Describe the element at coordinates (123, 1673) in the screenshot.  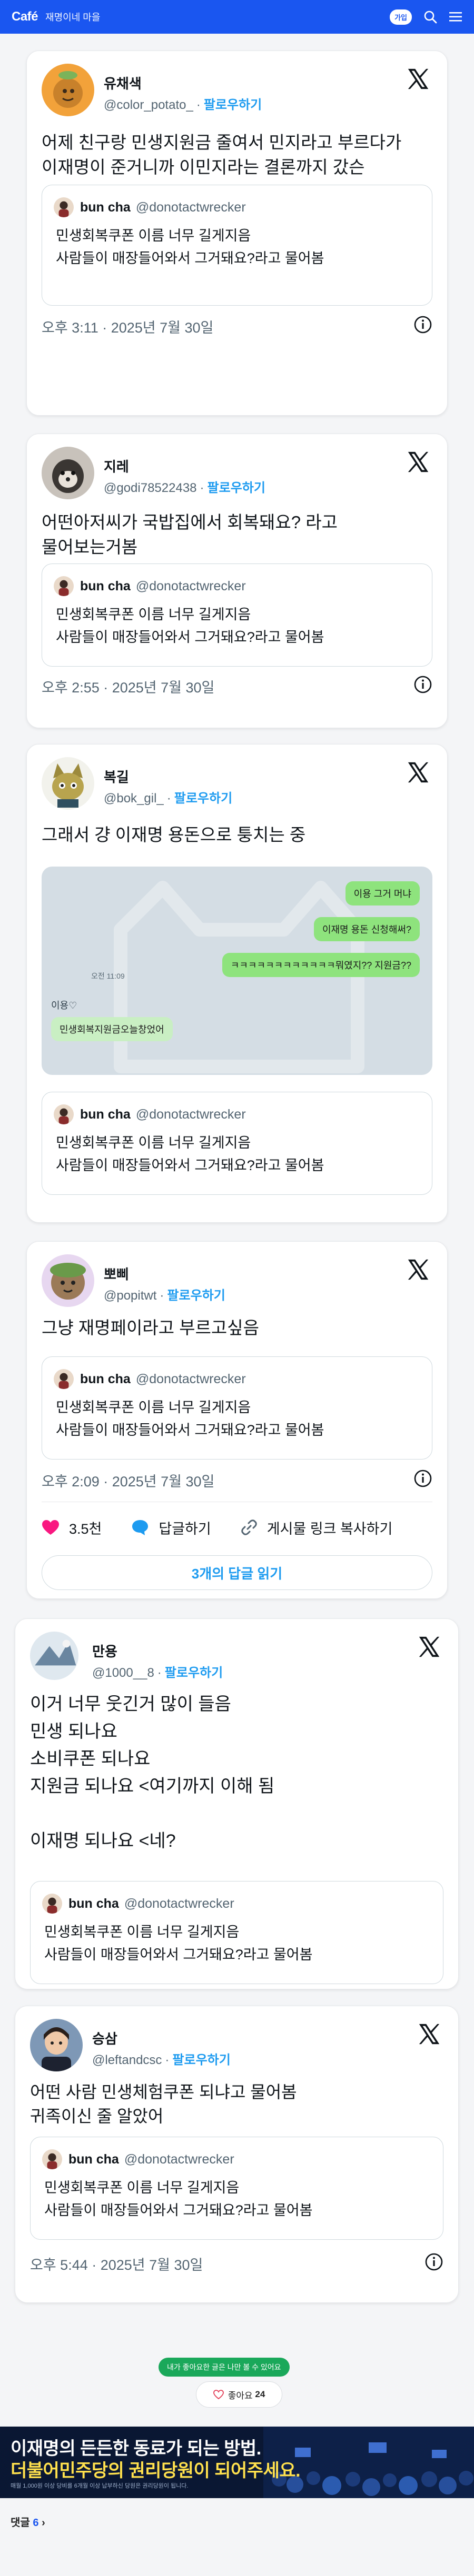
I see `user-handle: @1000__8` at that location.